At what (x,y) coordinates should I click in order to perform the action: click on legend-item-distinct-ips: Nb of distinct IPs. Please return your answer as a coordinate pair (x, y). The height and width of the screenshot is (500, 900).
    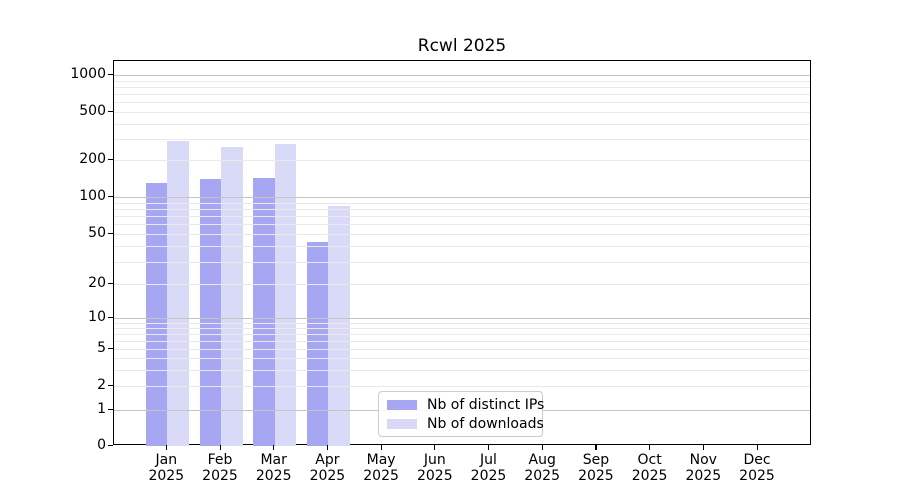
    Looking at the image, I should click on (465, 405).